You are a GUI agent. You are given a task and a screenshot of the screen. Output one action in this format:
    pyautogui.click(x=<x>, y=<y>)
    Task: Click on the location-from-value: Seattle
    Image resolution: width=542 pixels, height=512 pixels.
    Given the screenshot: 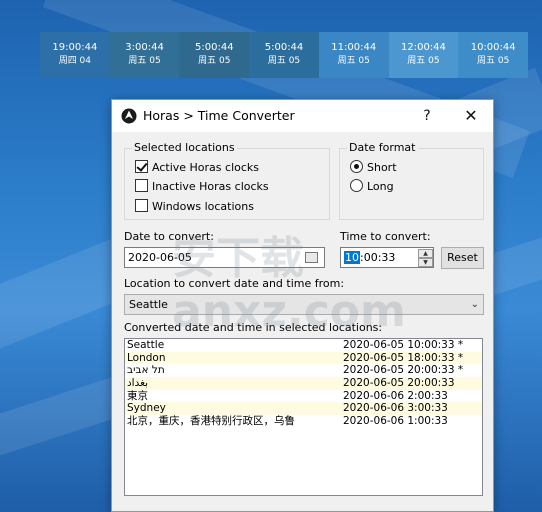 What is the action you would take?
    pyautogui.click(x=148, y=304)
    